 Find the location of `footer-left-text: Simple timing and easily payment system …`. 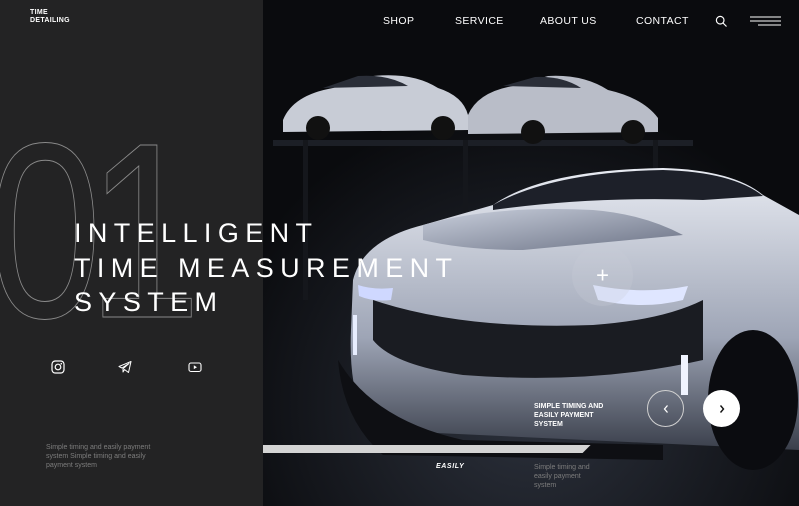

footer-left-text: Simple timing and easily payment system … is located at coordinates (98, 456).